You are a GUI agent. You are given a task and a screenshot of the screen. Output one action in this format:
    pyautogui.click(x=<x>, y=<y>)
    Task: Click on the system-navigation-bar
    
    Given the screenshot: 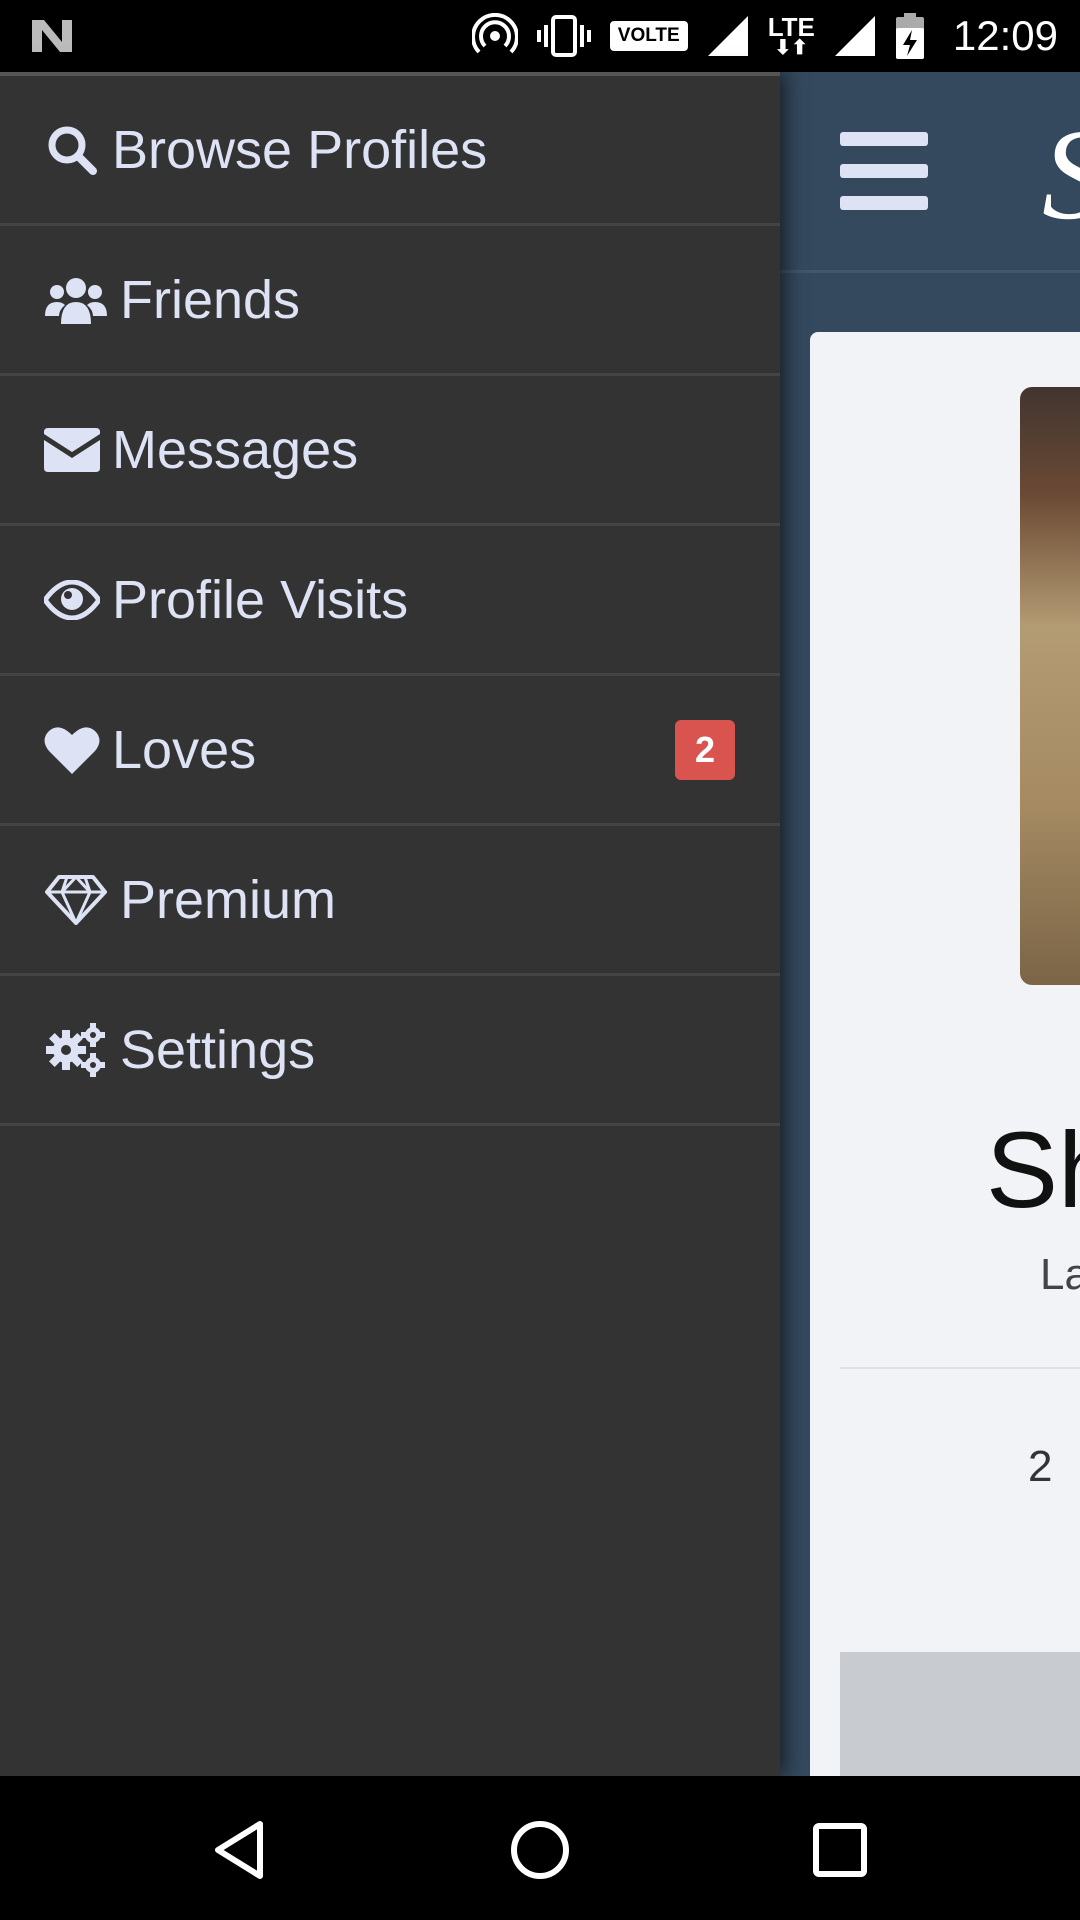 What is the action you would take?
    pyautogui.click(x=540, y=1848)
    